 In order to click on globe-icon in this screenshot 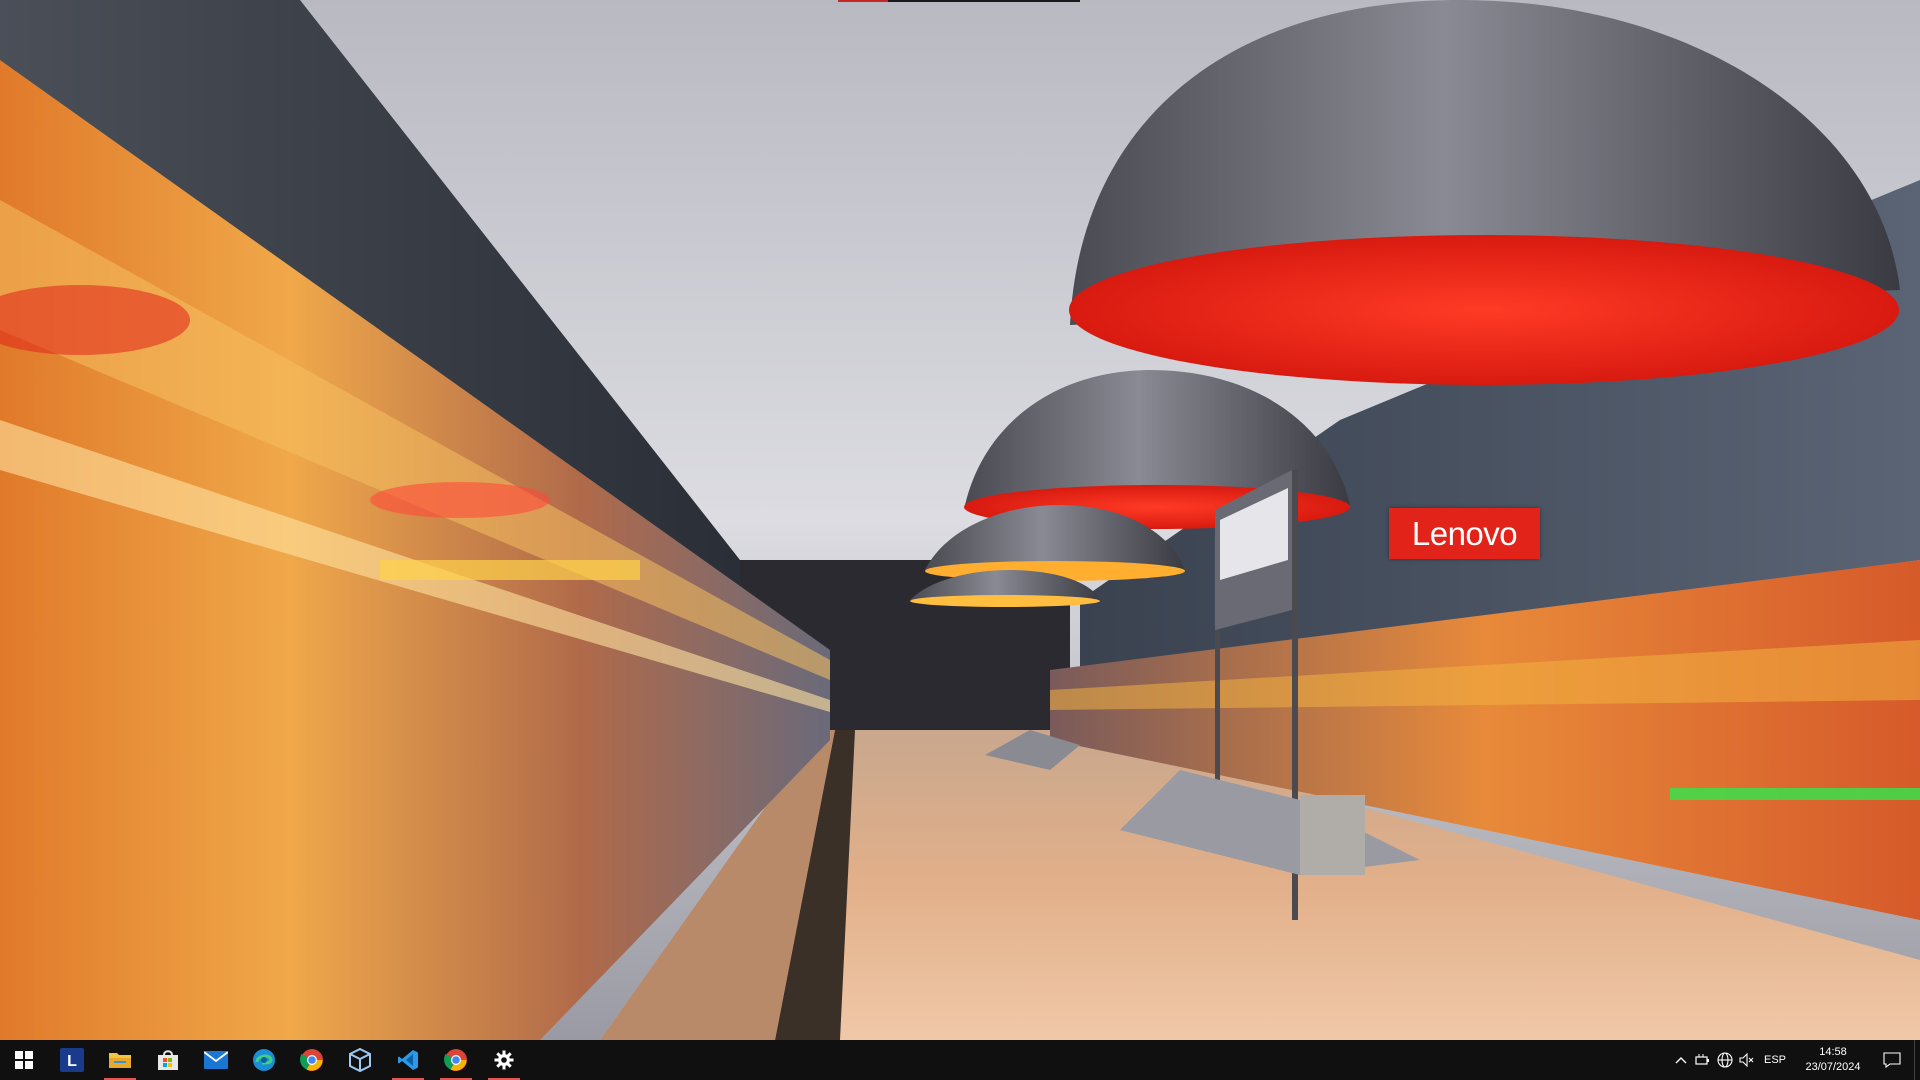, I will do `click(1725, 1060)`.